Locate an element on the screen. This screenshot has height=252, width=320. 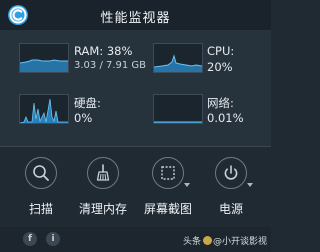
power-button-circle is located at coordinates (231, 173).